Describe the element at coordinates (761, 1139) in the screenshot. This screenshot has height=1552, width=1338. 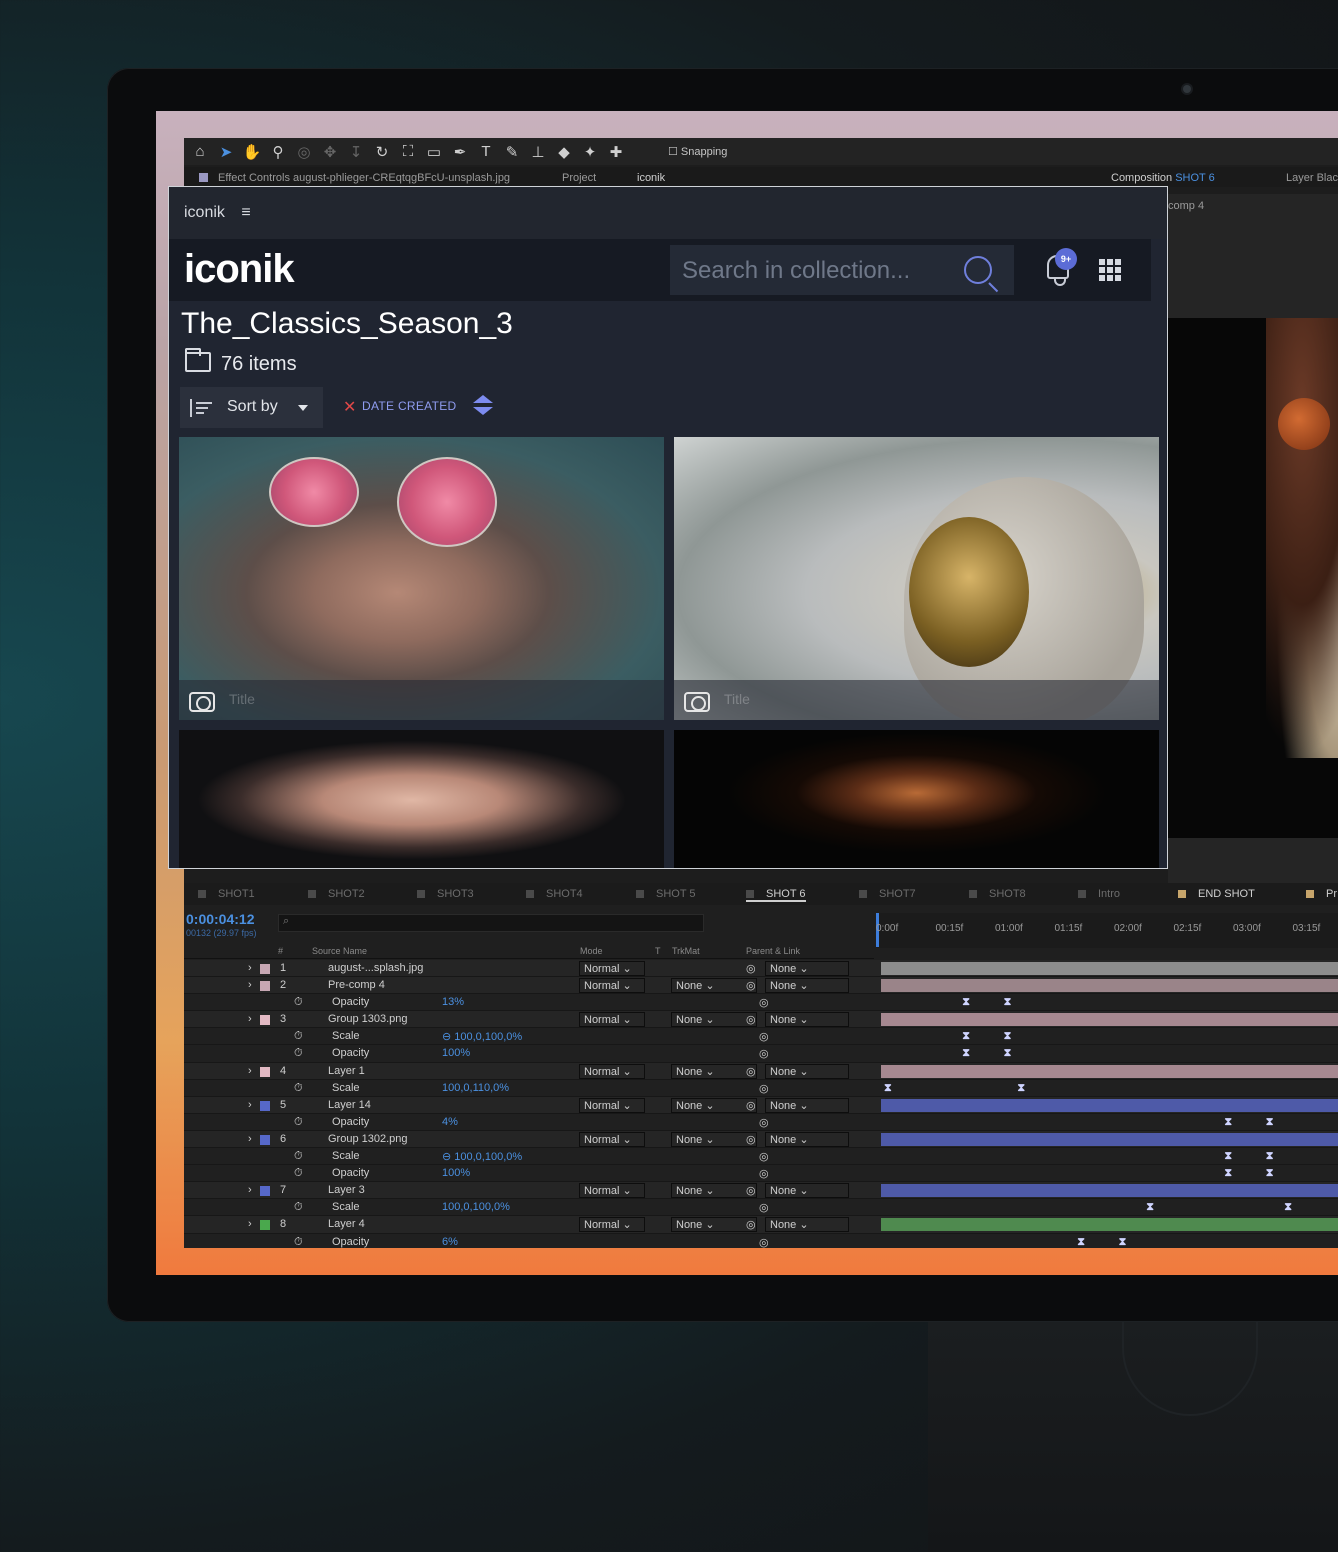
I see `layer-row: › 6 Group 1302.png Normal ⌄ None ⌄ ◎ None ⌄` at that location.